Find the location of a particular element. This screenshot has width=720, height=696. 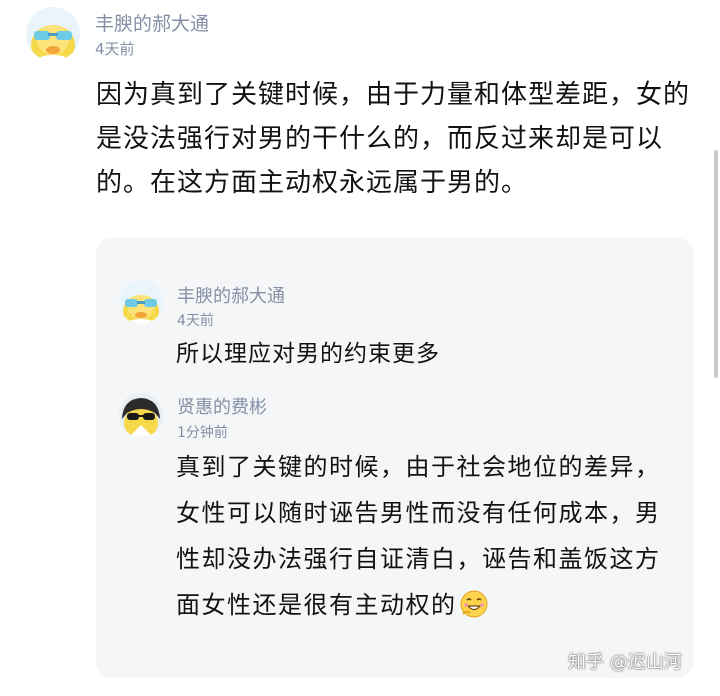

reply-username: 贤惠的费彬 is located at coordinates (222, 406).